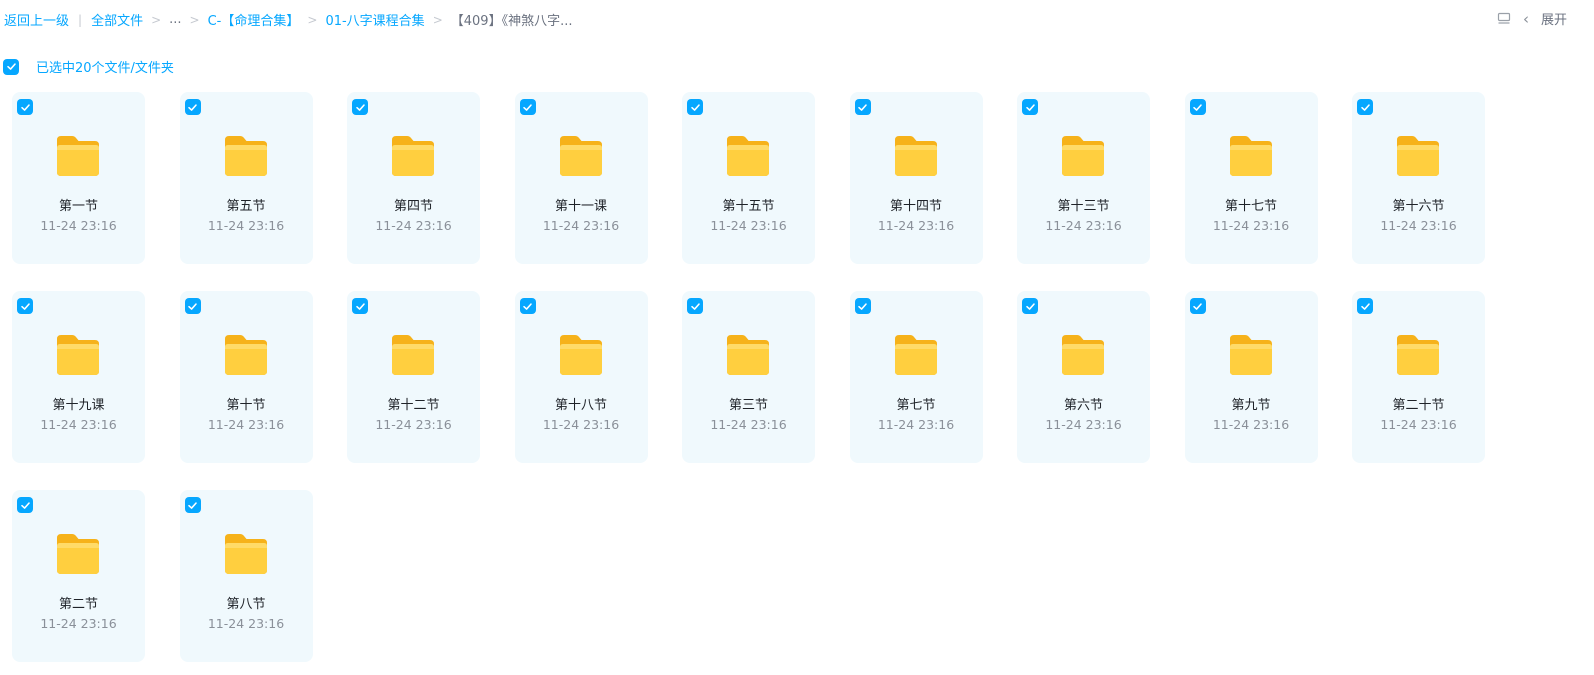 This screenshot has width=1594, height=675. Describe the element at coordinates (581, 178) in the screenshot. I see `folder-item: 第十一课 11-24 23:16` at that location.